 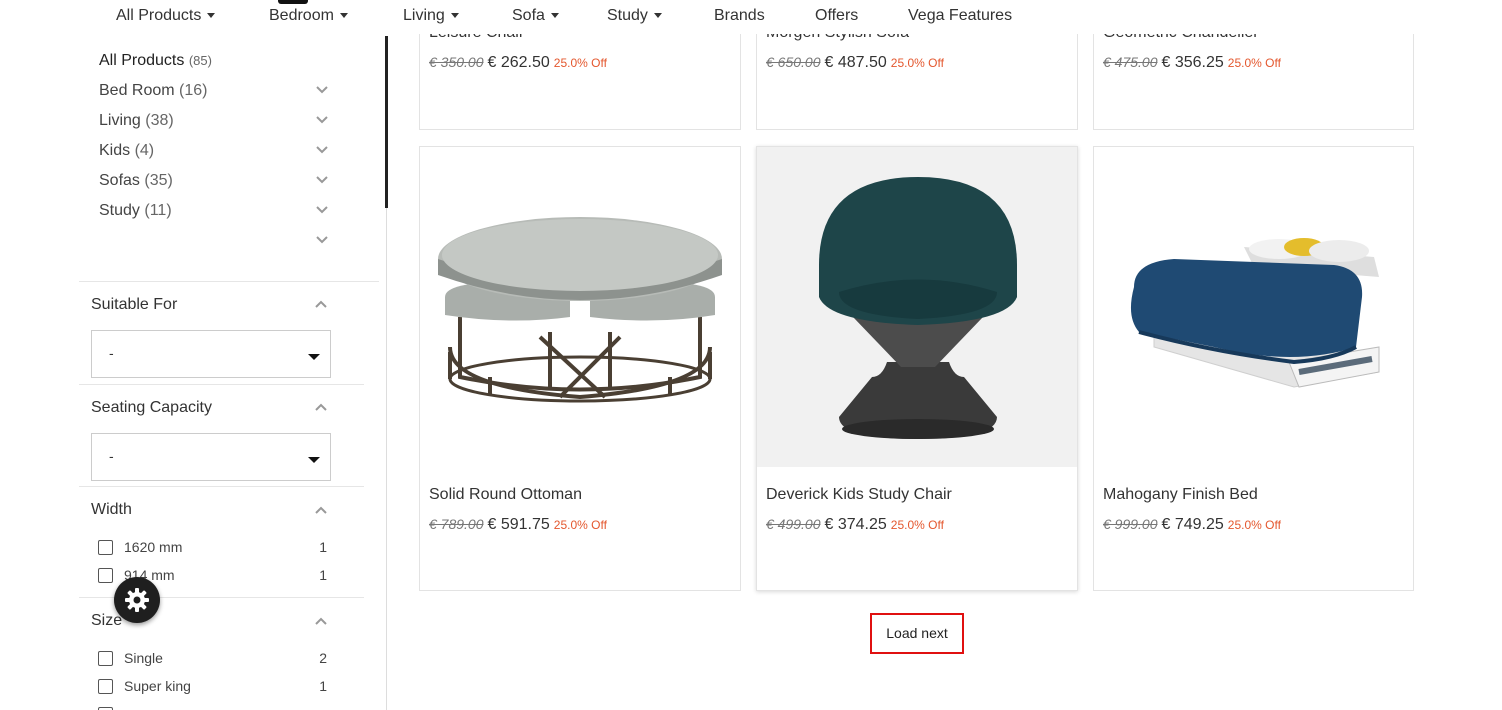 I want to click on category-study: Study (11), so click(x=135, y=211).